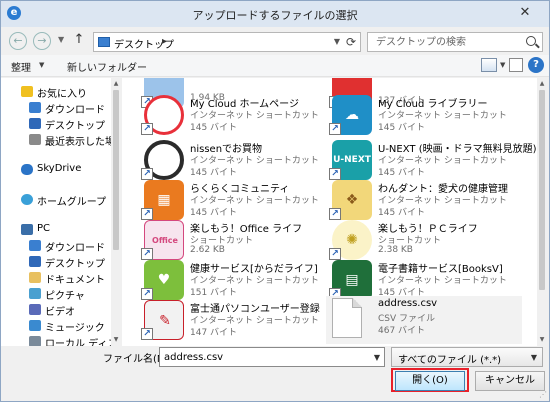 The image size is (550, 402). I want to click on search-input, so click(443, 42).